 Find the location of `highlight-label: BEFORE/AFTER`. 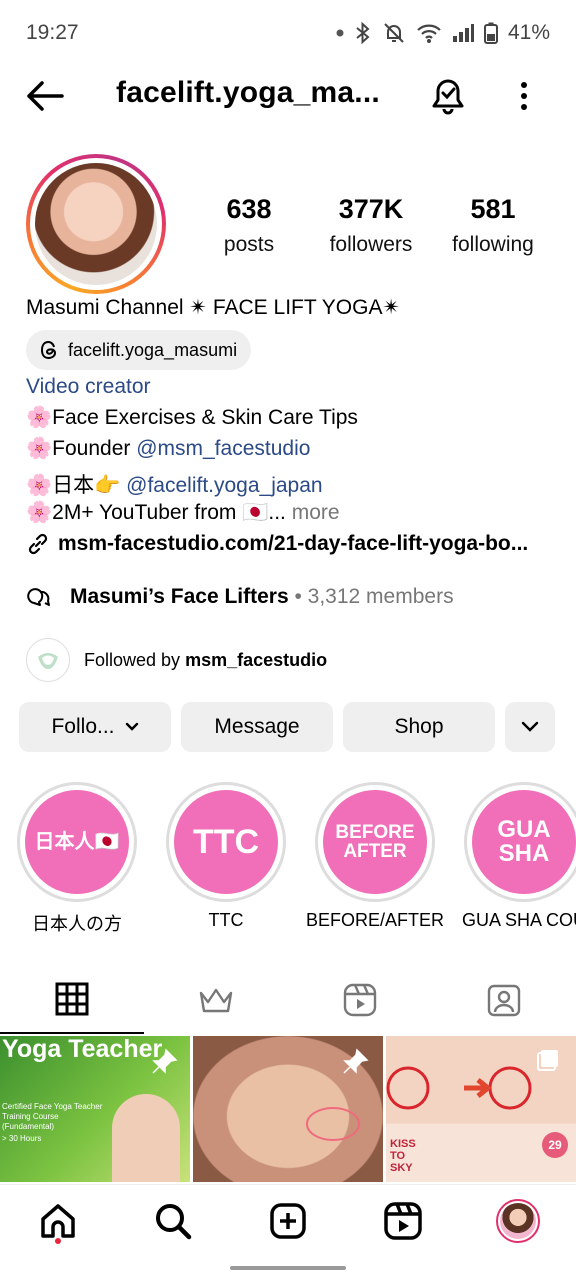

highlight-label: BEFORE/AFTER is located at coordinates (374, 920).